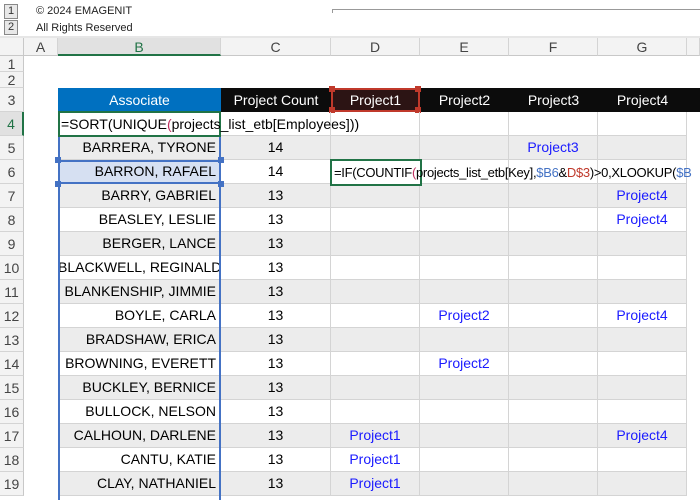 The image size is (700, 500). Describe the element at coordinates (642, 100) in the screenshot. I see `header-project4: Project4` at that location.